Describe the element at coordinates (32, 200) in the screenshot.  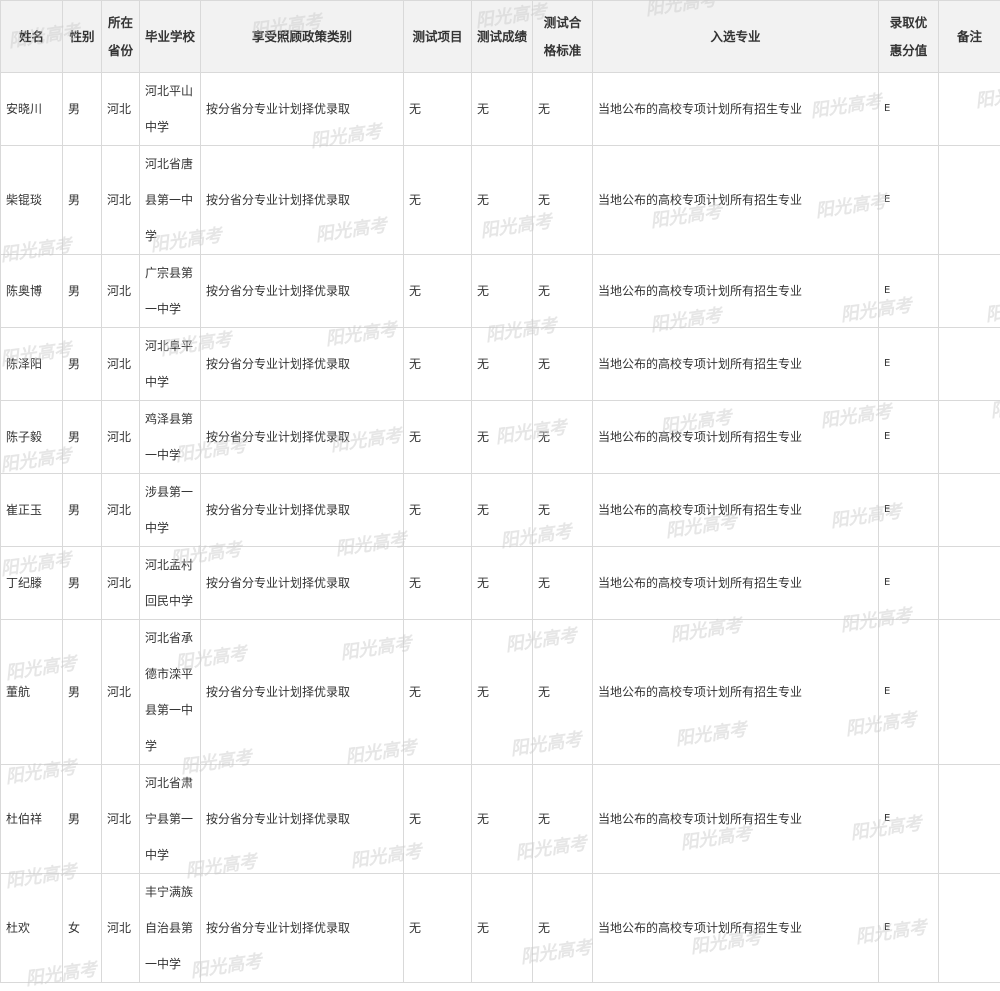
I see `cell-name: 柴锟琰` at that location.